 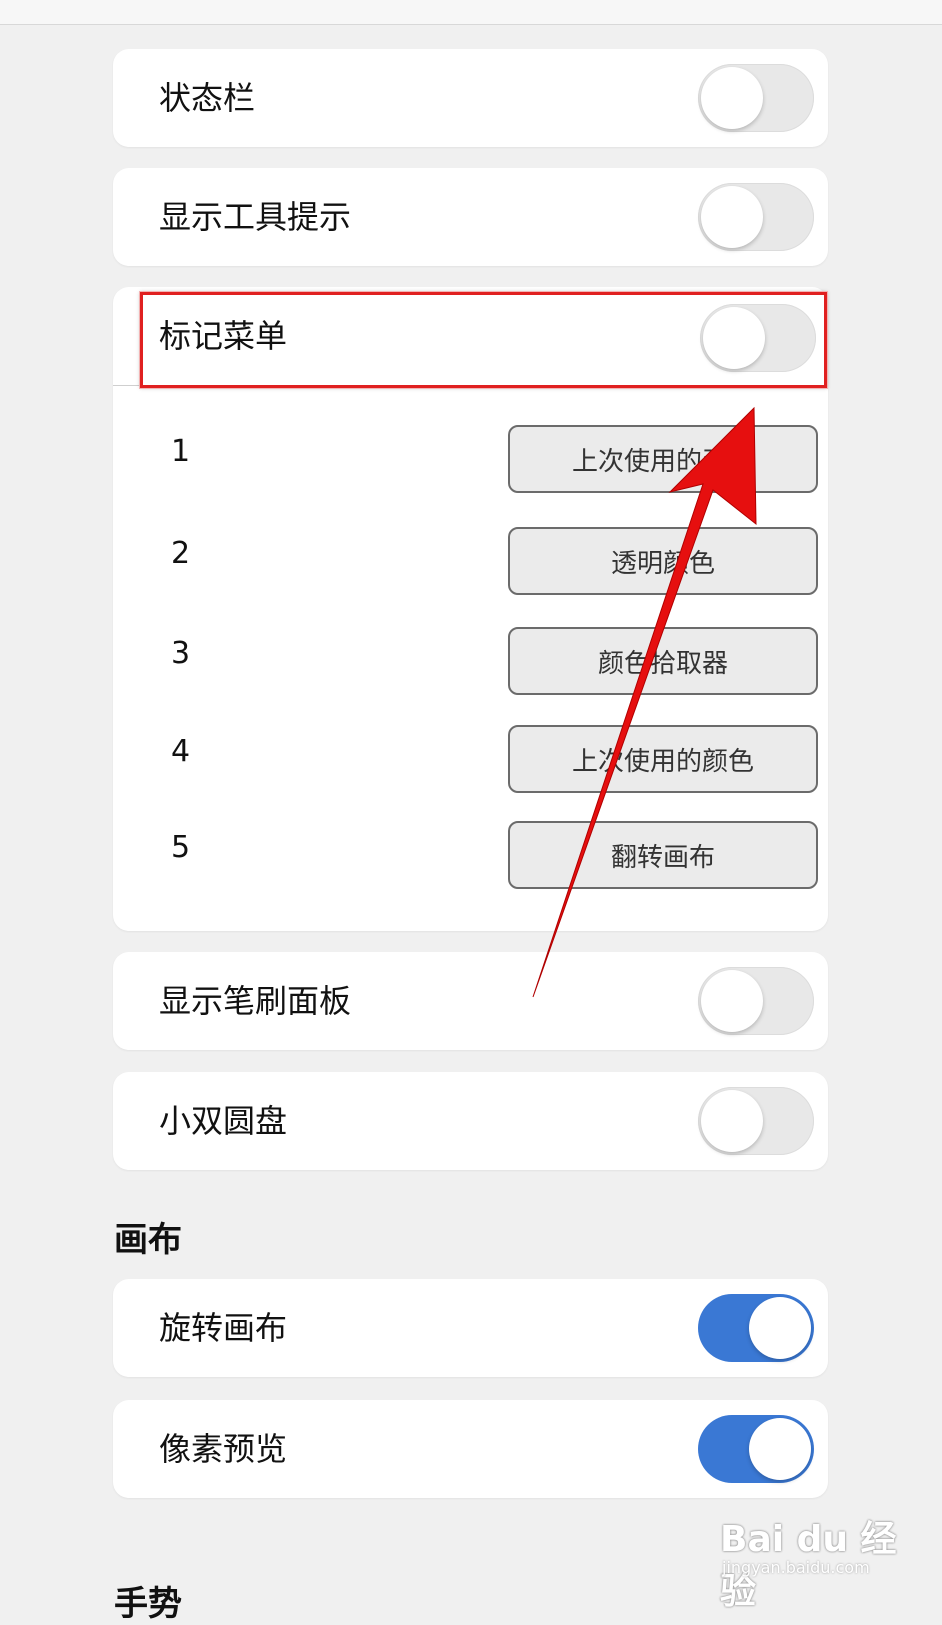 I want to click on annotation-arrow-shape, so click(x=644, y=702).